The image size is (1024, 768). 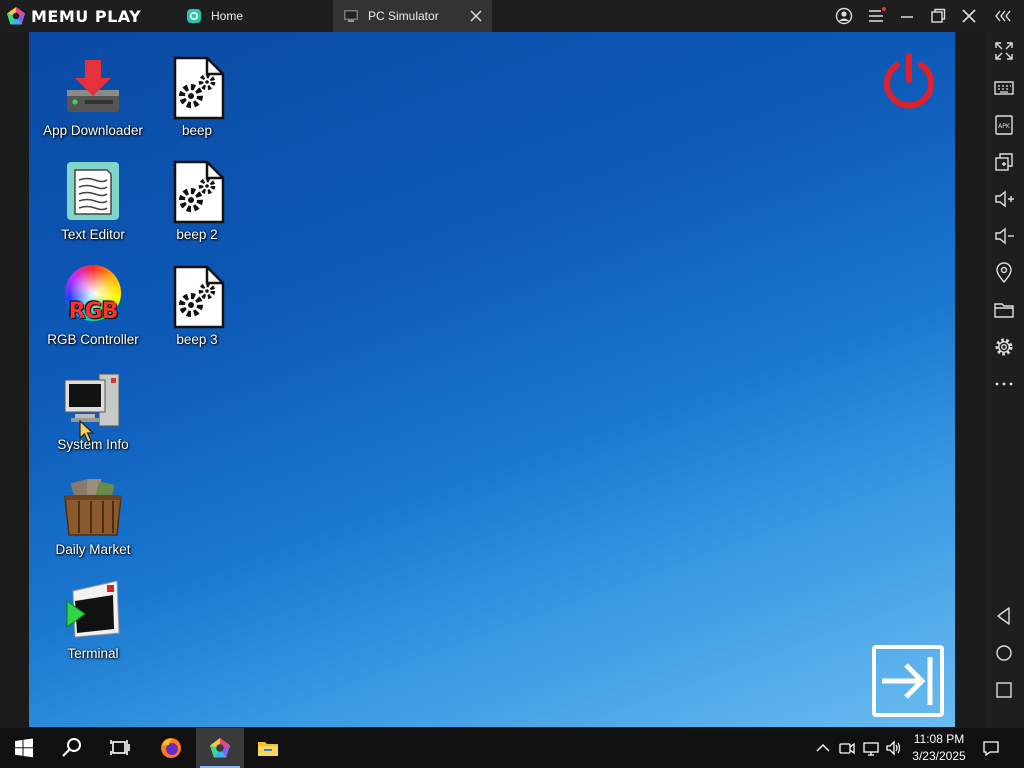 I want to click on exit-arrow-icon, so click(x=907, y=681).